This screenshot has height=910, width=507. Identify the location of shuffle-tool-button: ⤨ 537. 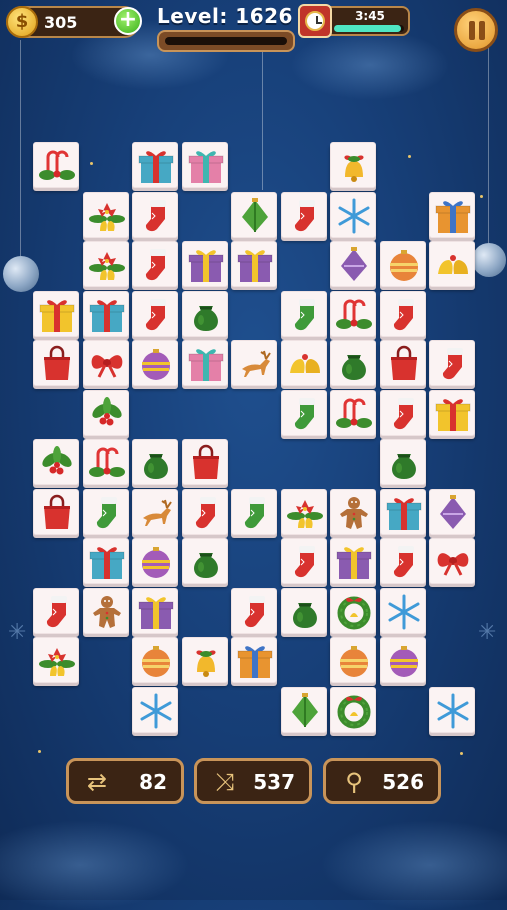
(253, 781).